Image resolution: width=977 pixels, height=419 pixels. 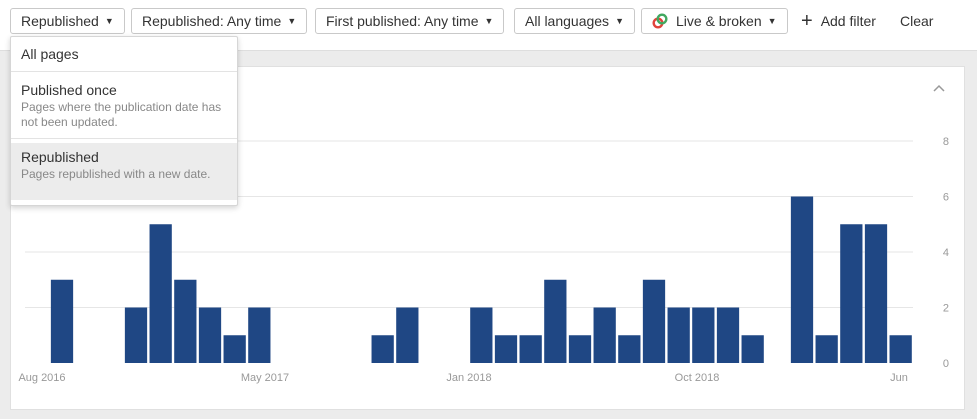 What do you see at coordinates (567, 21) in the screenshot?
I see `languages-filter-label: All languages` at bounding box center [567, 21].